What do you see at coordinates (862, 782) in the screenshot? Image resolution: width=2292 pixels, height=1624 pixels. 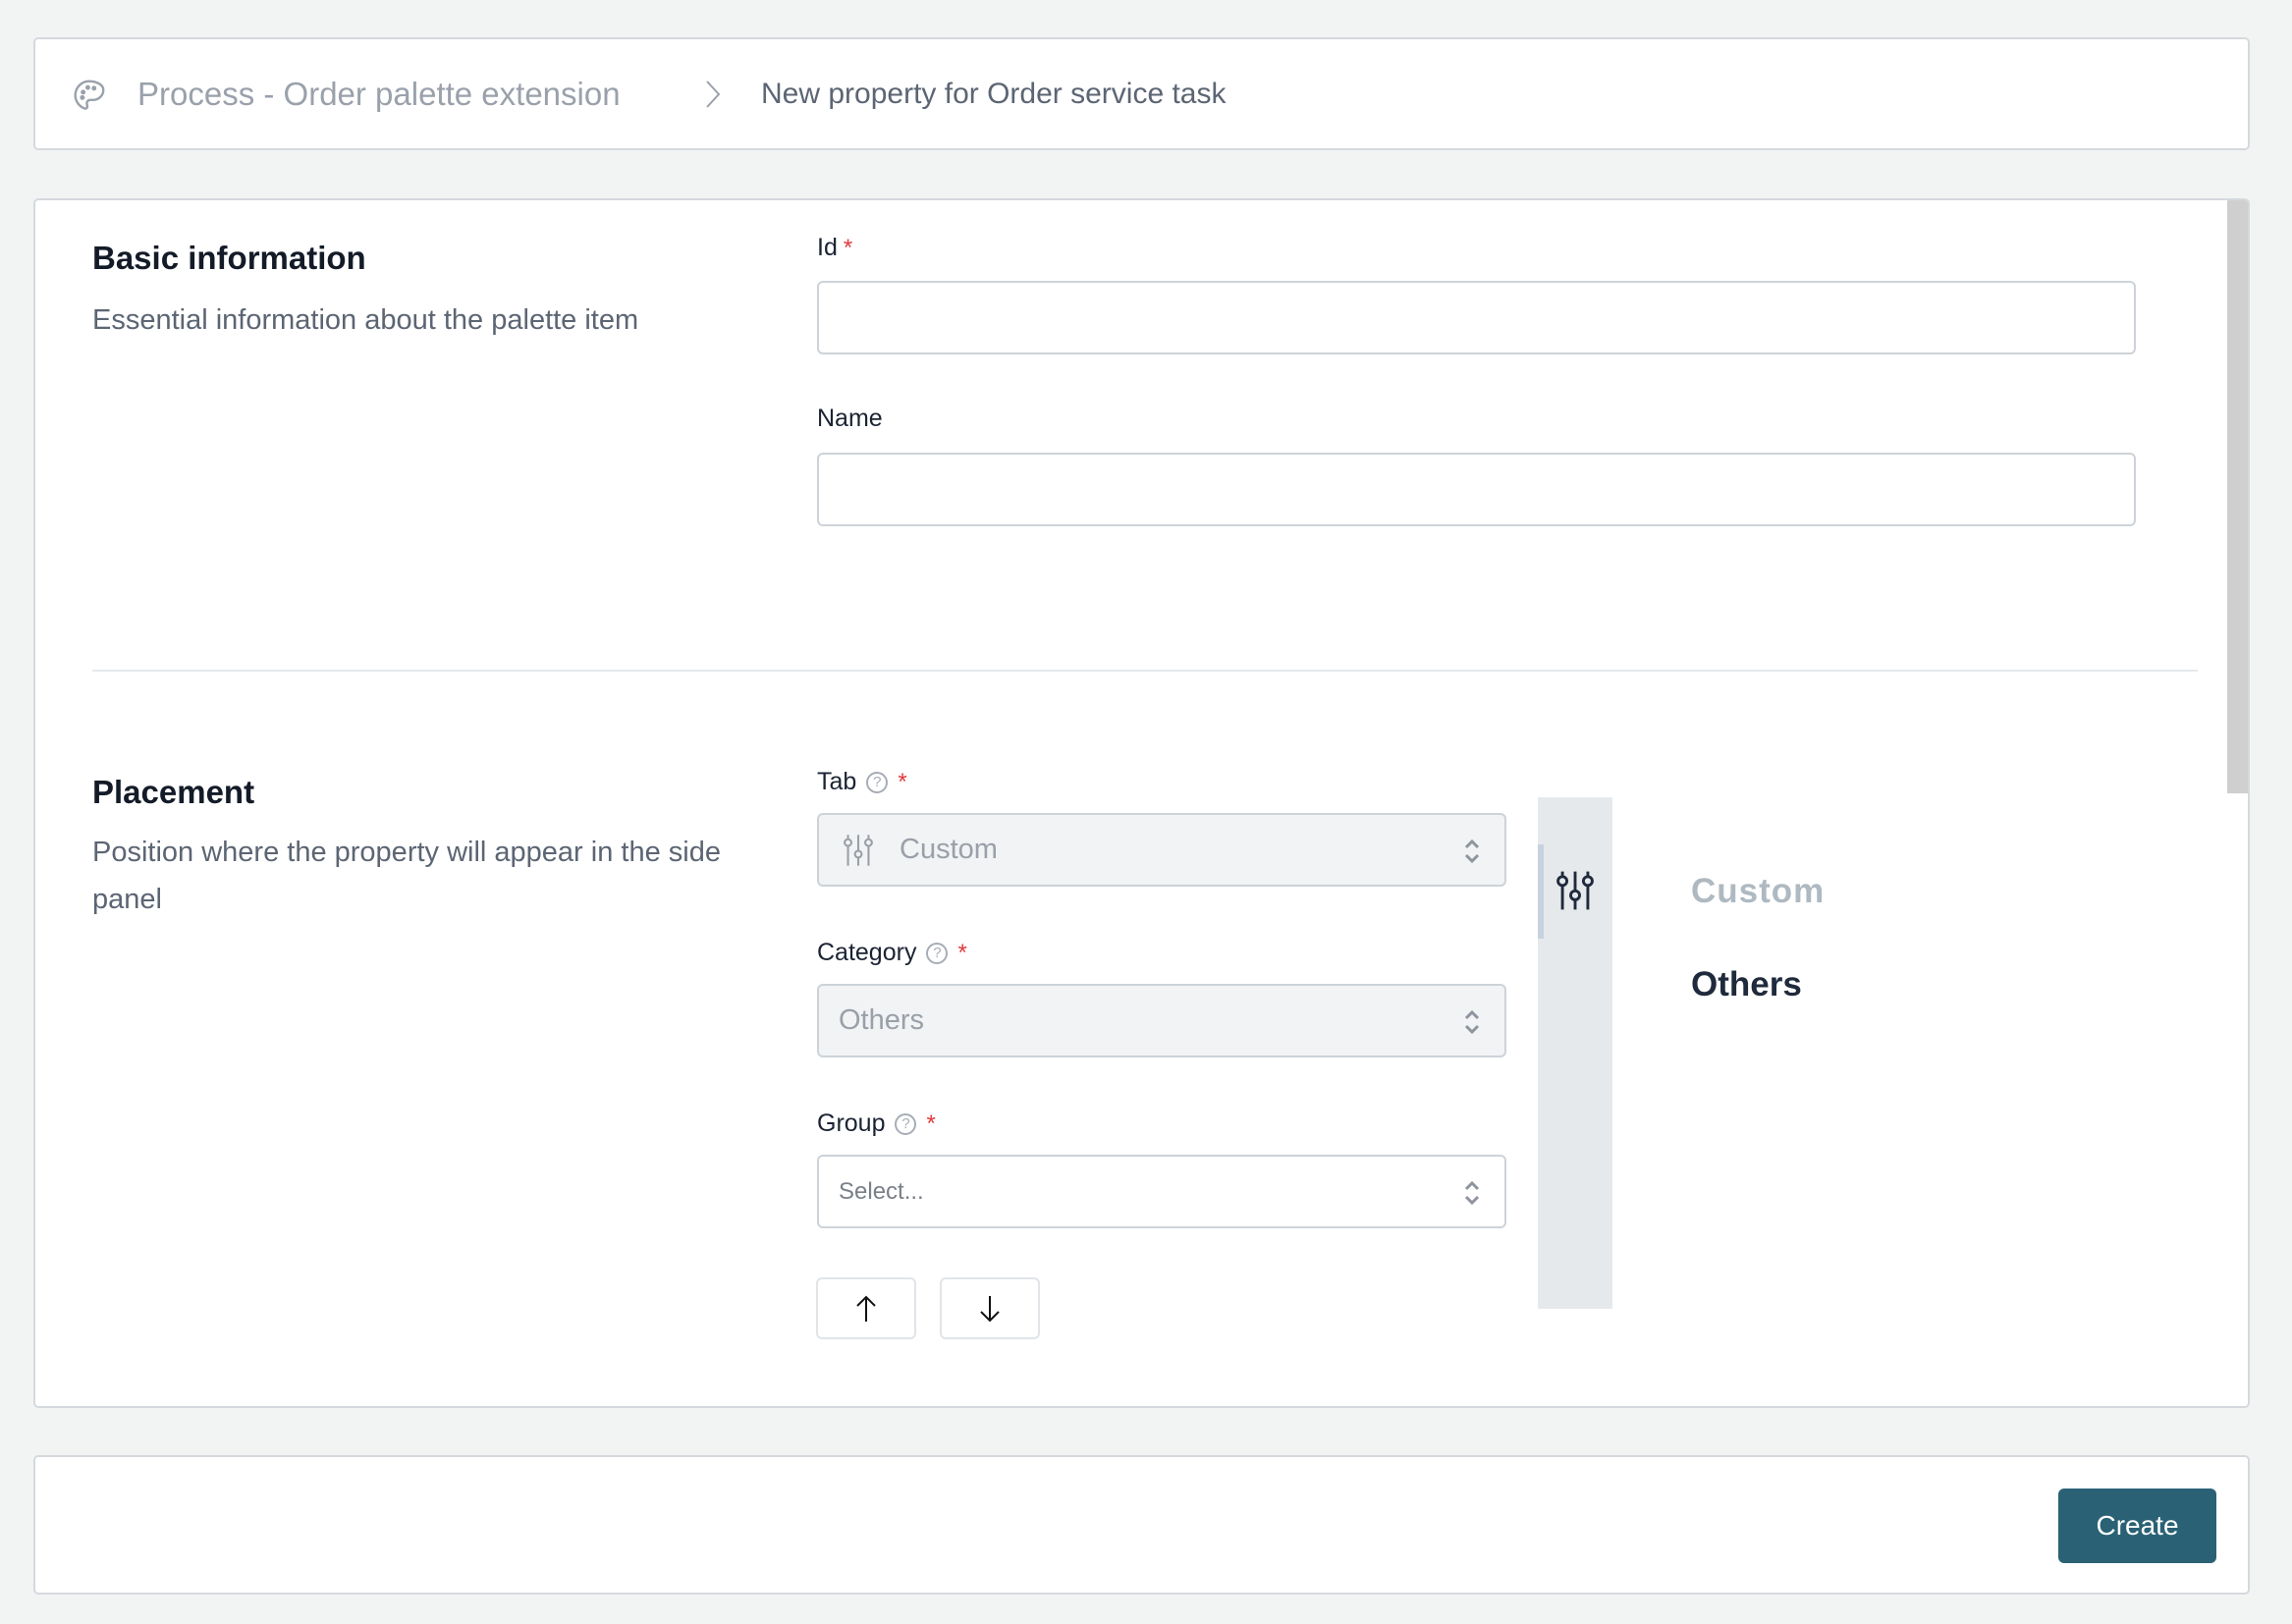 I see `tab-label: Tab ? *` at bounding box center [862, 782].